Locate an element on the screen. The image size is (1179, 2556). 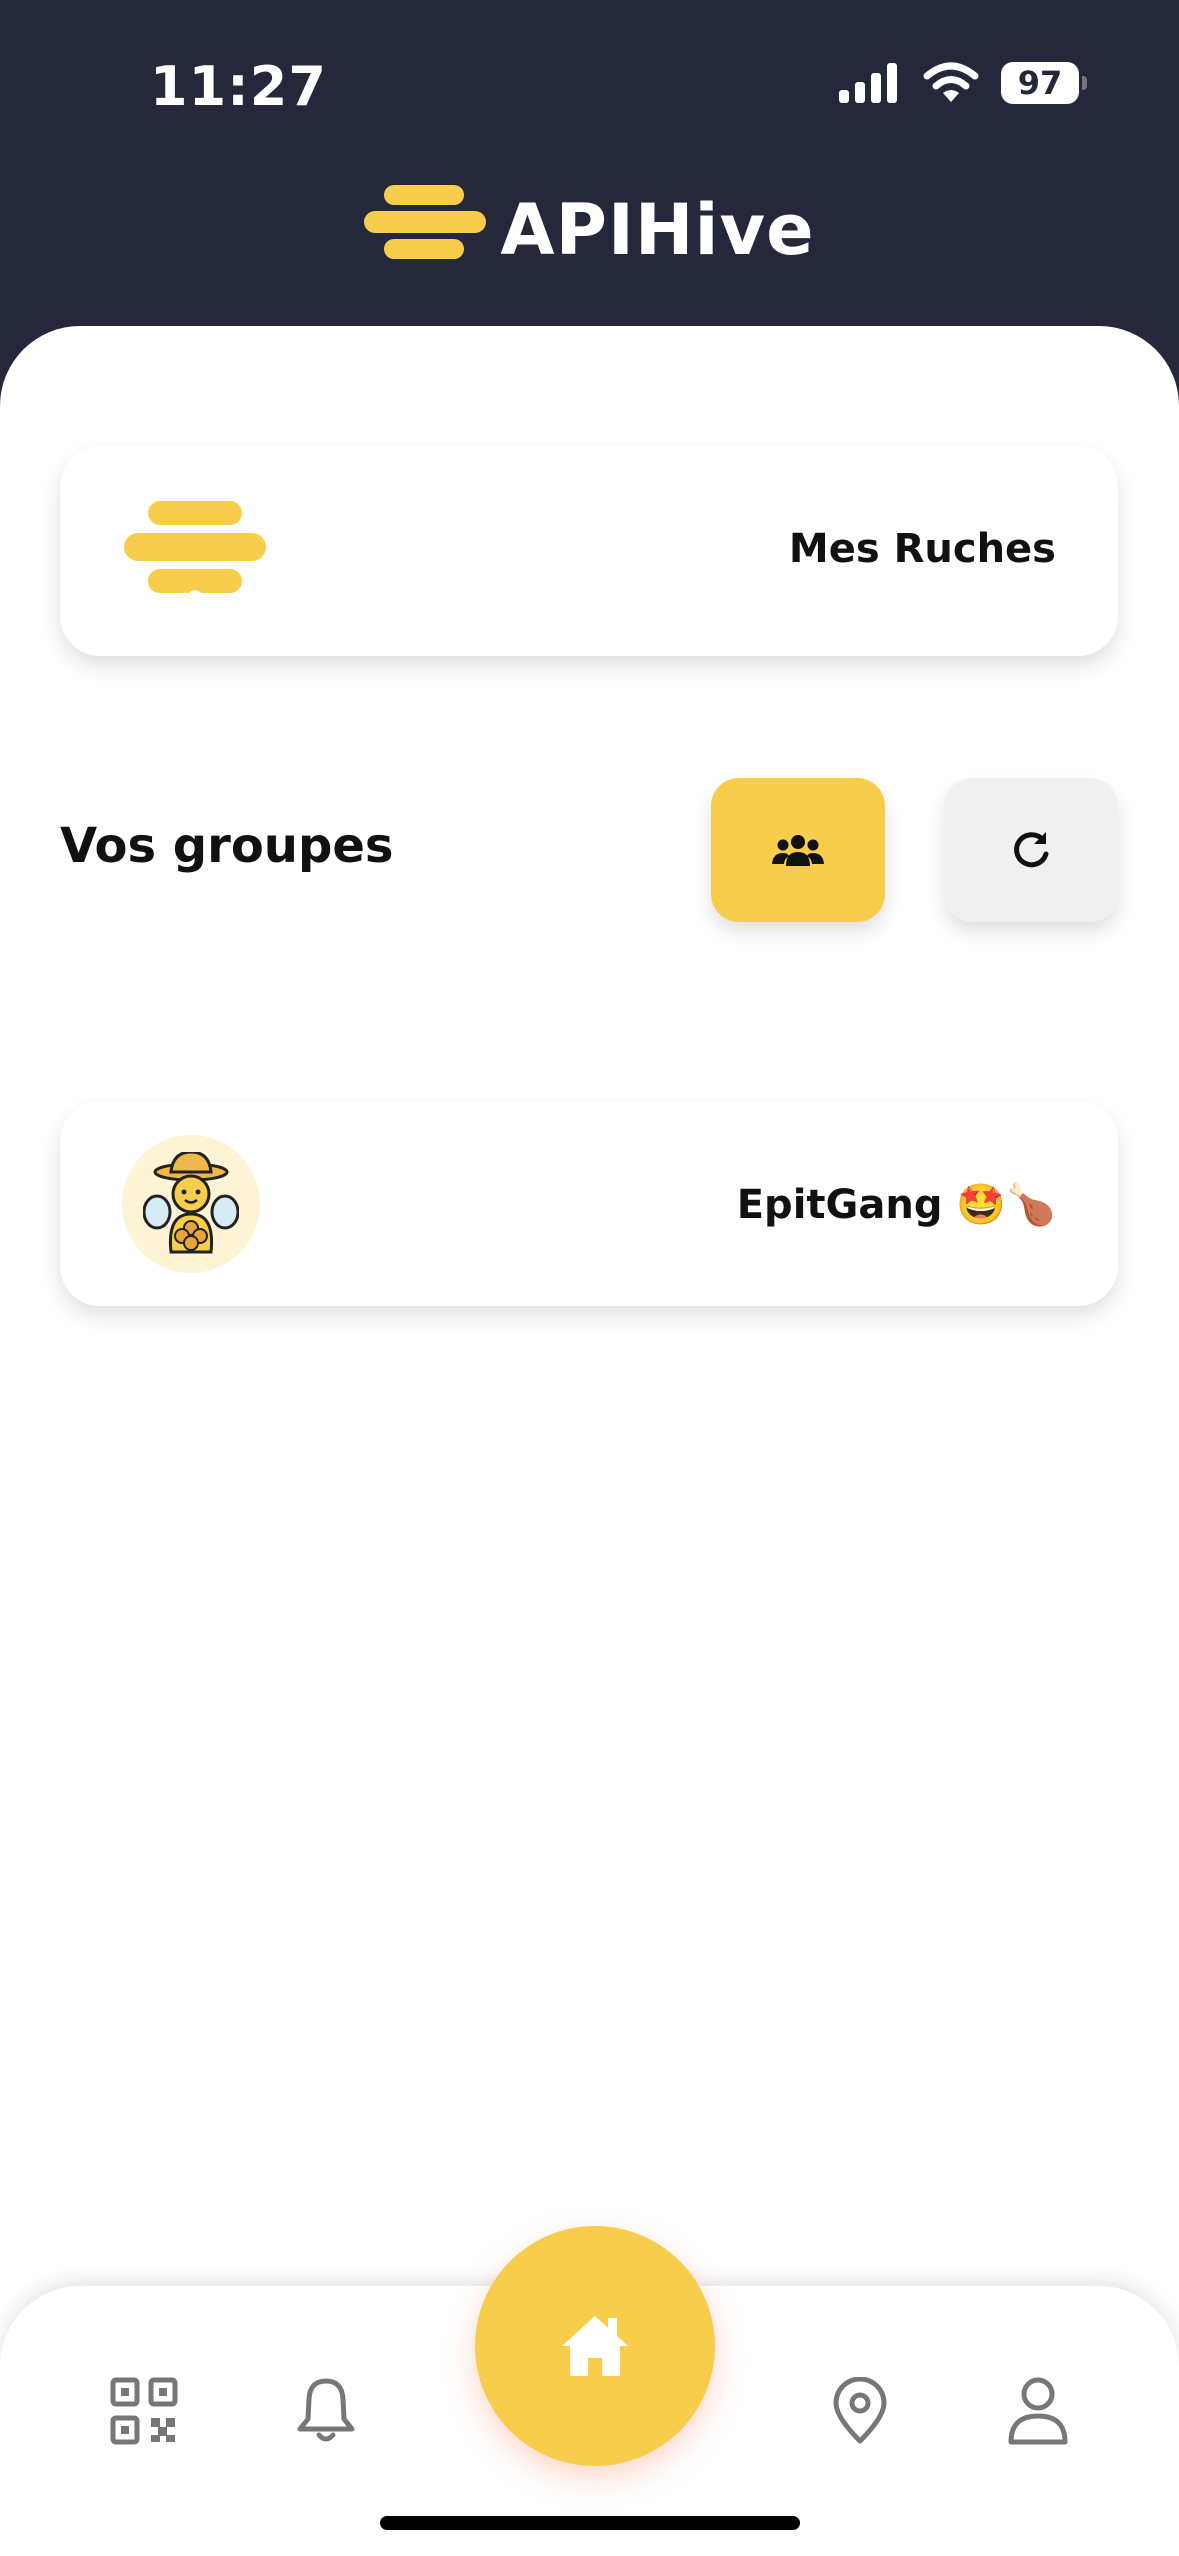
location-button is located at coordinates (860, 2411).